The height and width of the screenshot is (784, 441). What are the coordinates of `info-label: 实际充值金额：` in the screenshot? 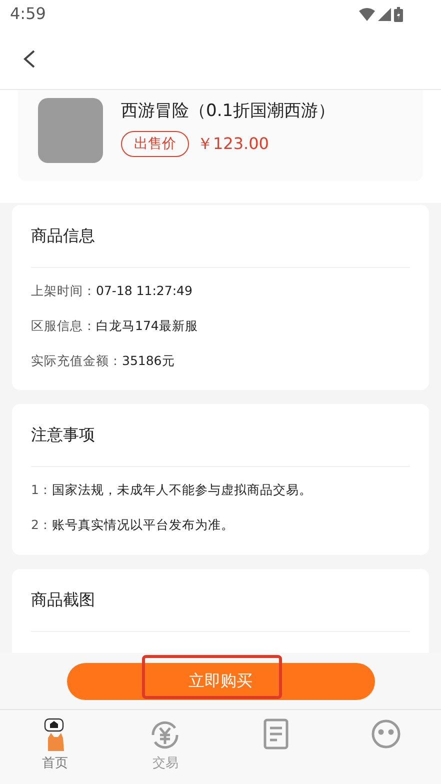 It's located at (76, 361).